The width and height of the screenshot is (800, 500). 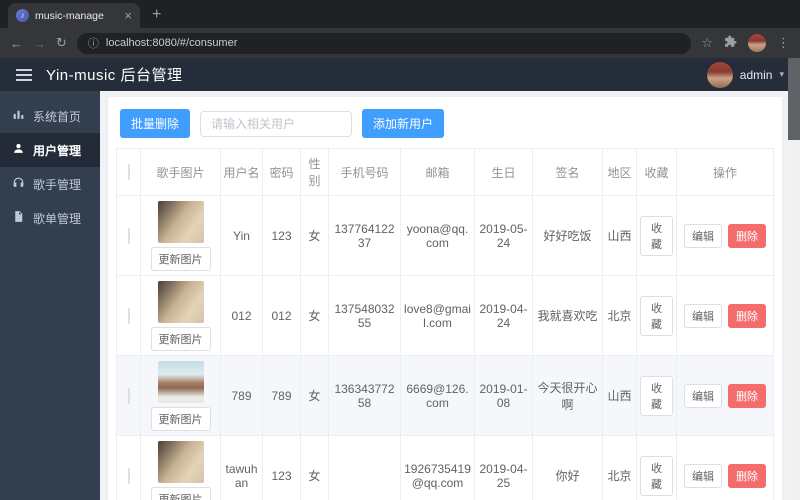 I want to click on caret-down-icon: ▾, so click(x=781, y=74).